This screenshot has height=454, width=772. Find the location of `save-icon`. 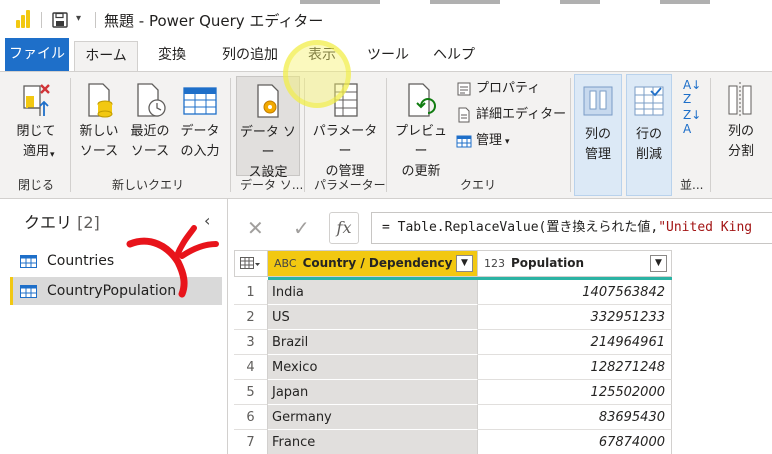

save-icon is located at coordinates (60, 20).